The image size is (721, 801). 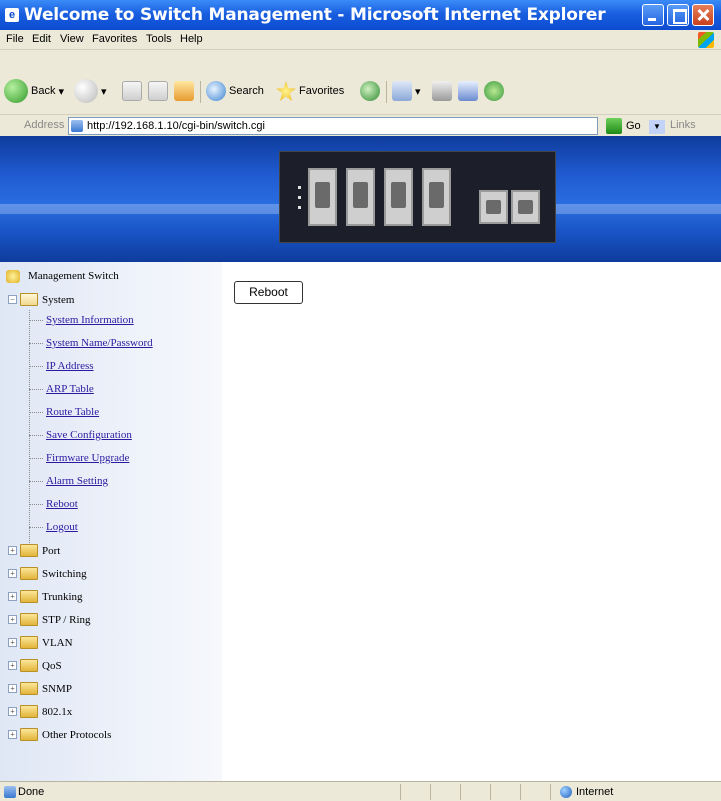 What do you see at coordinates (73, 276) in the screenshot?
I see `tree-root-label: Management Switch` at bounding box center [73, 276].